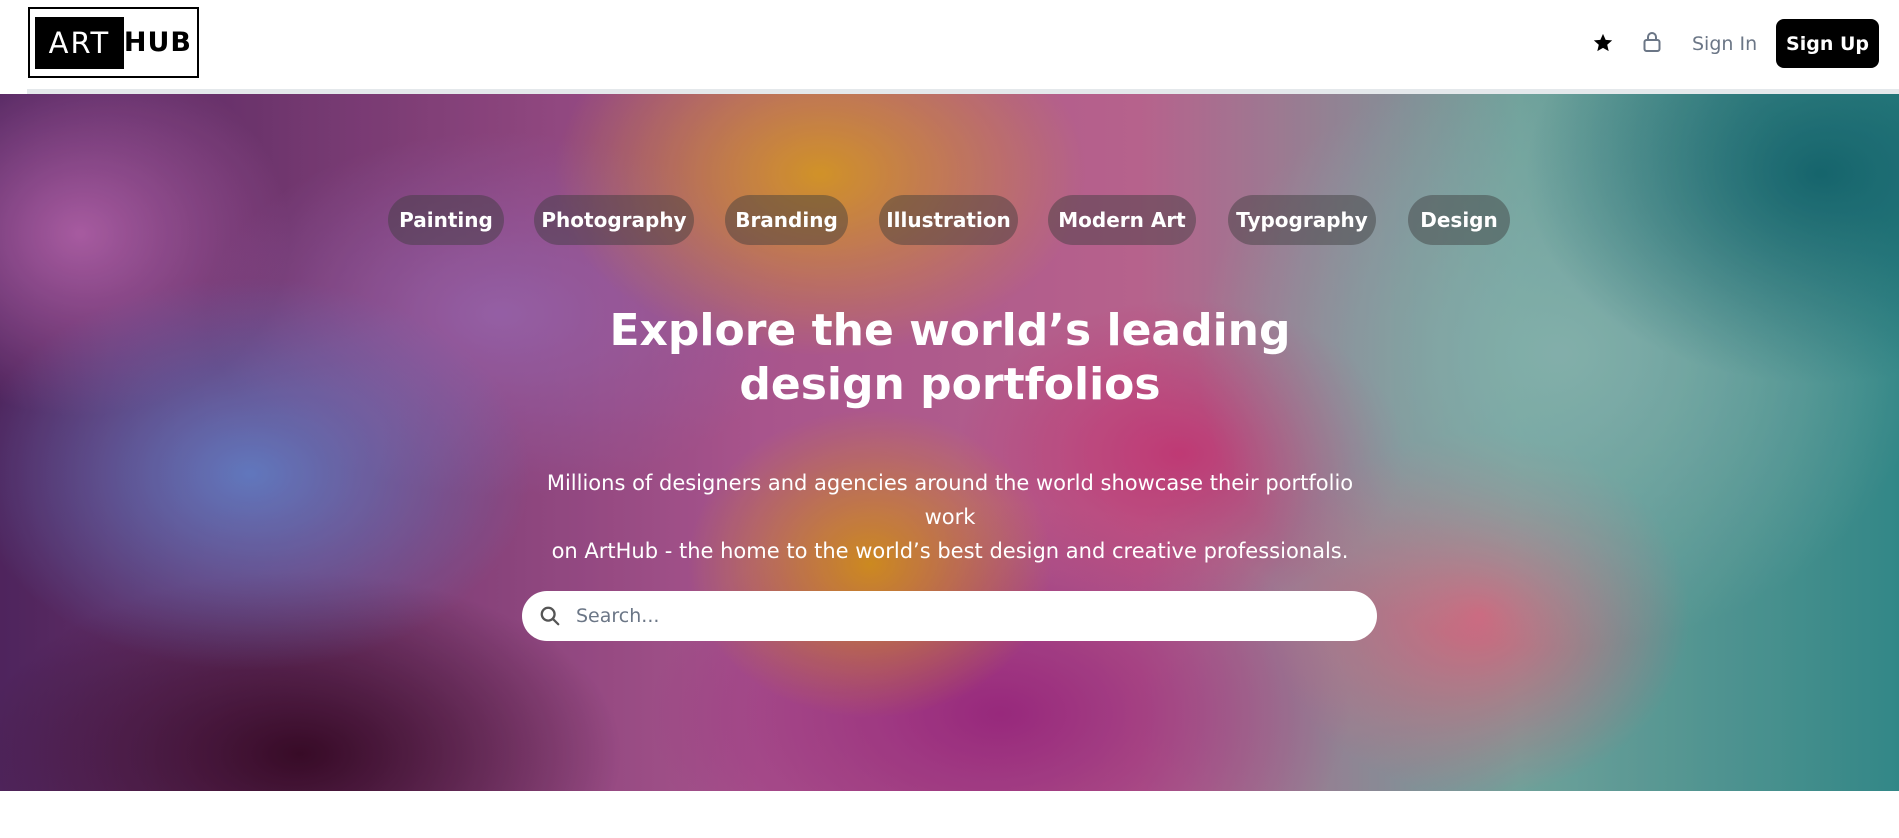 Image resolution: width=1899 pixels, height=838 pixels. Describe the element at coordinates (1122, 220) in the screenshot. I see `category-tag-modern-art: Modern Art` at that location.